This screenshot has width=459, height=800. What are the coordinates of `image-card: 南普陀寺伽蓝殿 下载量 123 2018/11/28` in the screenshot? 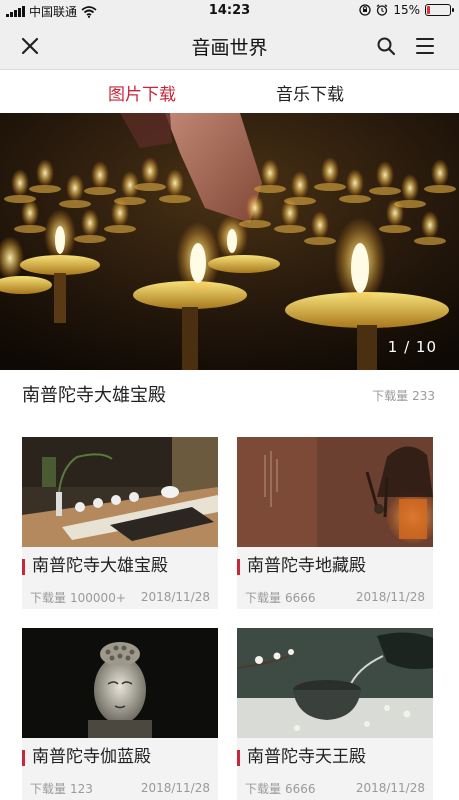 It's located at (120, 714).